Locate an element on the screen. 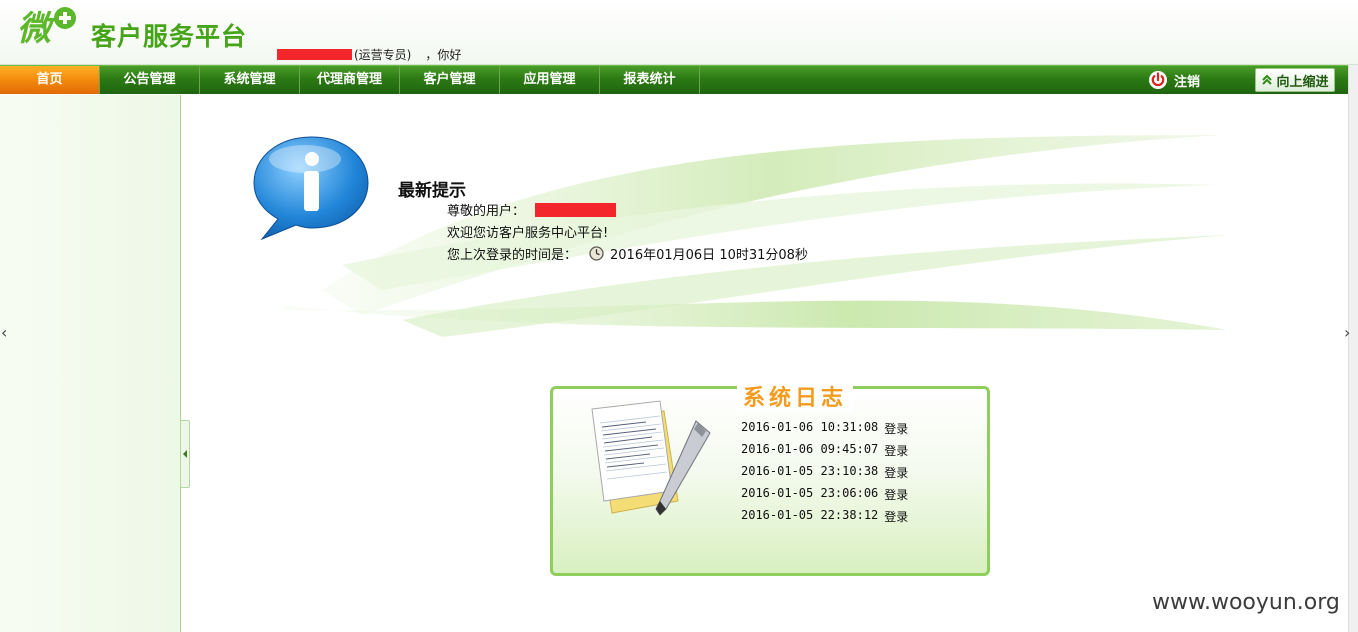 The image size is (1358, 632). watermark: www.wooyun.org is located at coordinates (1246, 602).